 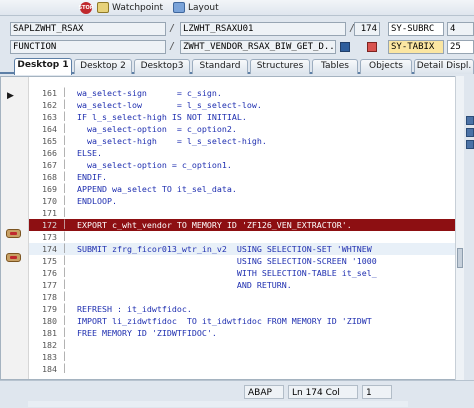 I want to click on code-line: 165 │ wa_select-high = l_s_select-high., so click(x=245, y=141).